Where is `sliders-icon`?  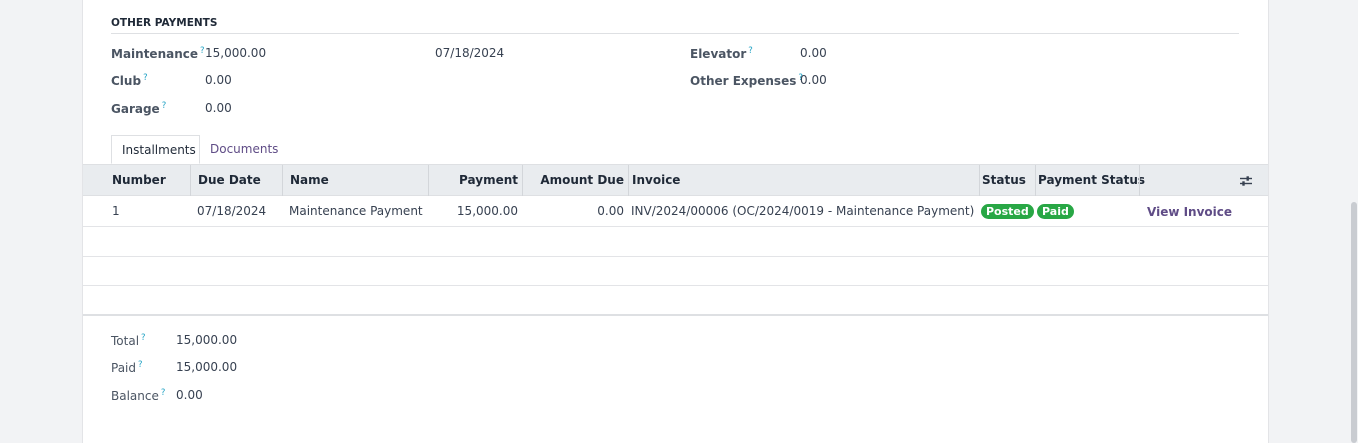 sliders-icon is located at coordinates (1246, 181).